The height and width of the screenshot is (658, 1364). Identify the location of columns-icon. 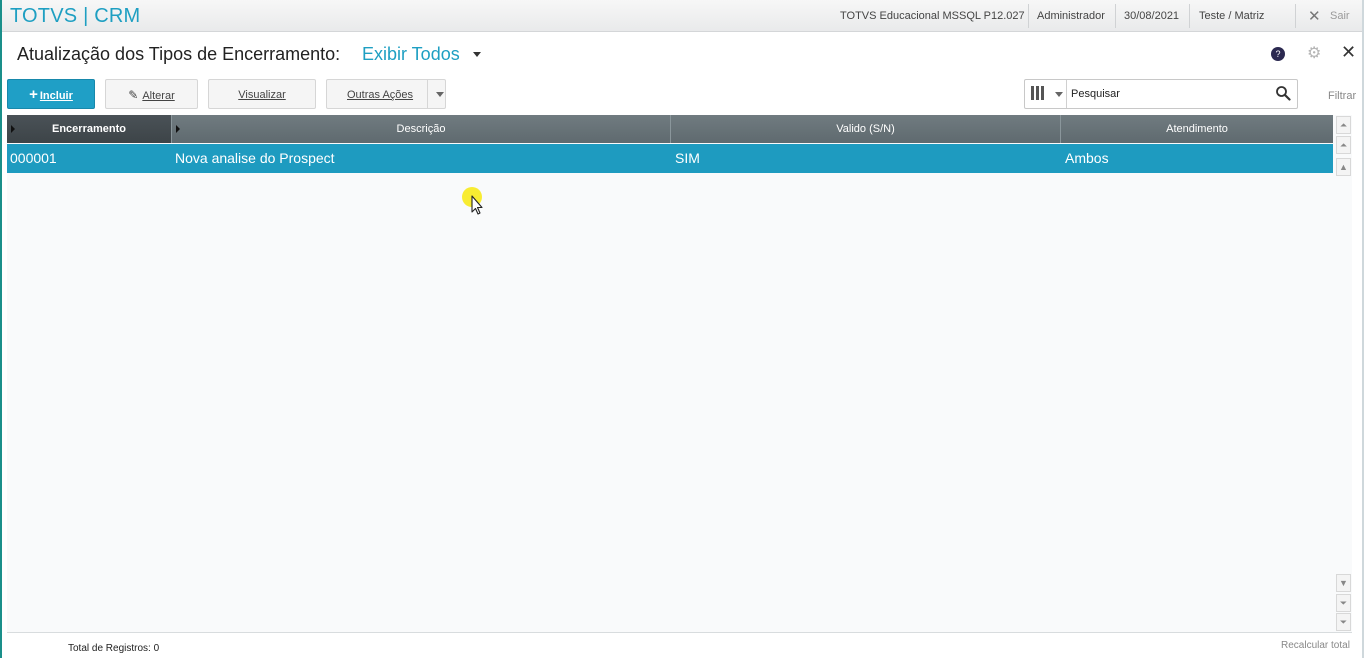
(1040, 94).